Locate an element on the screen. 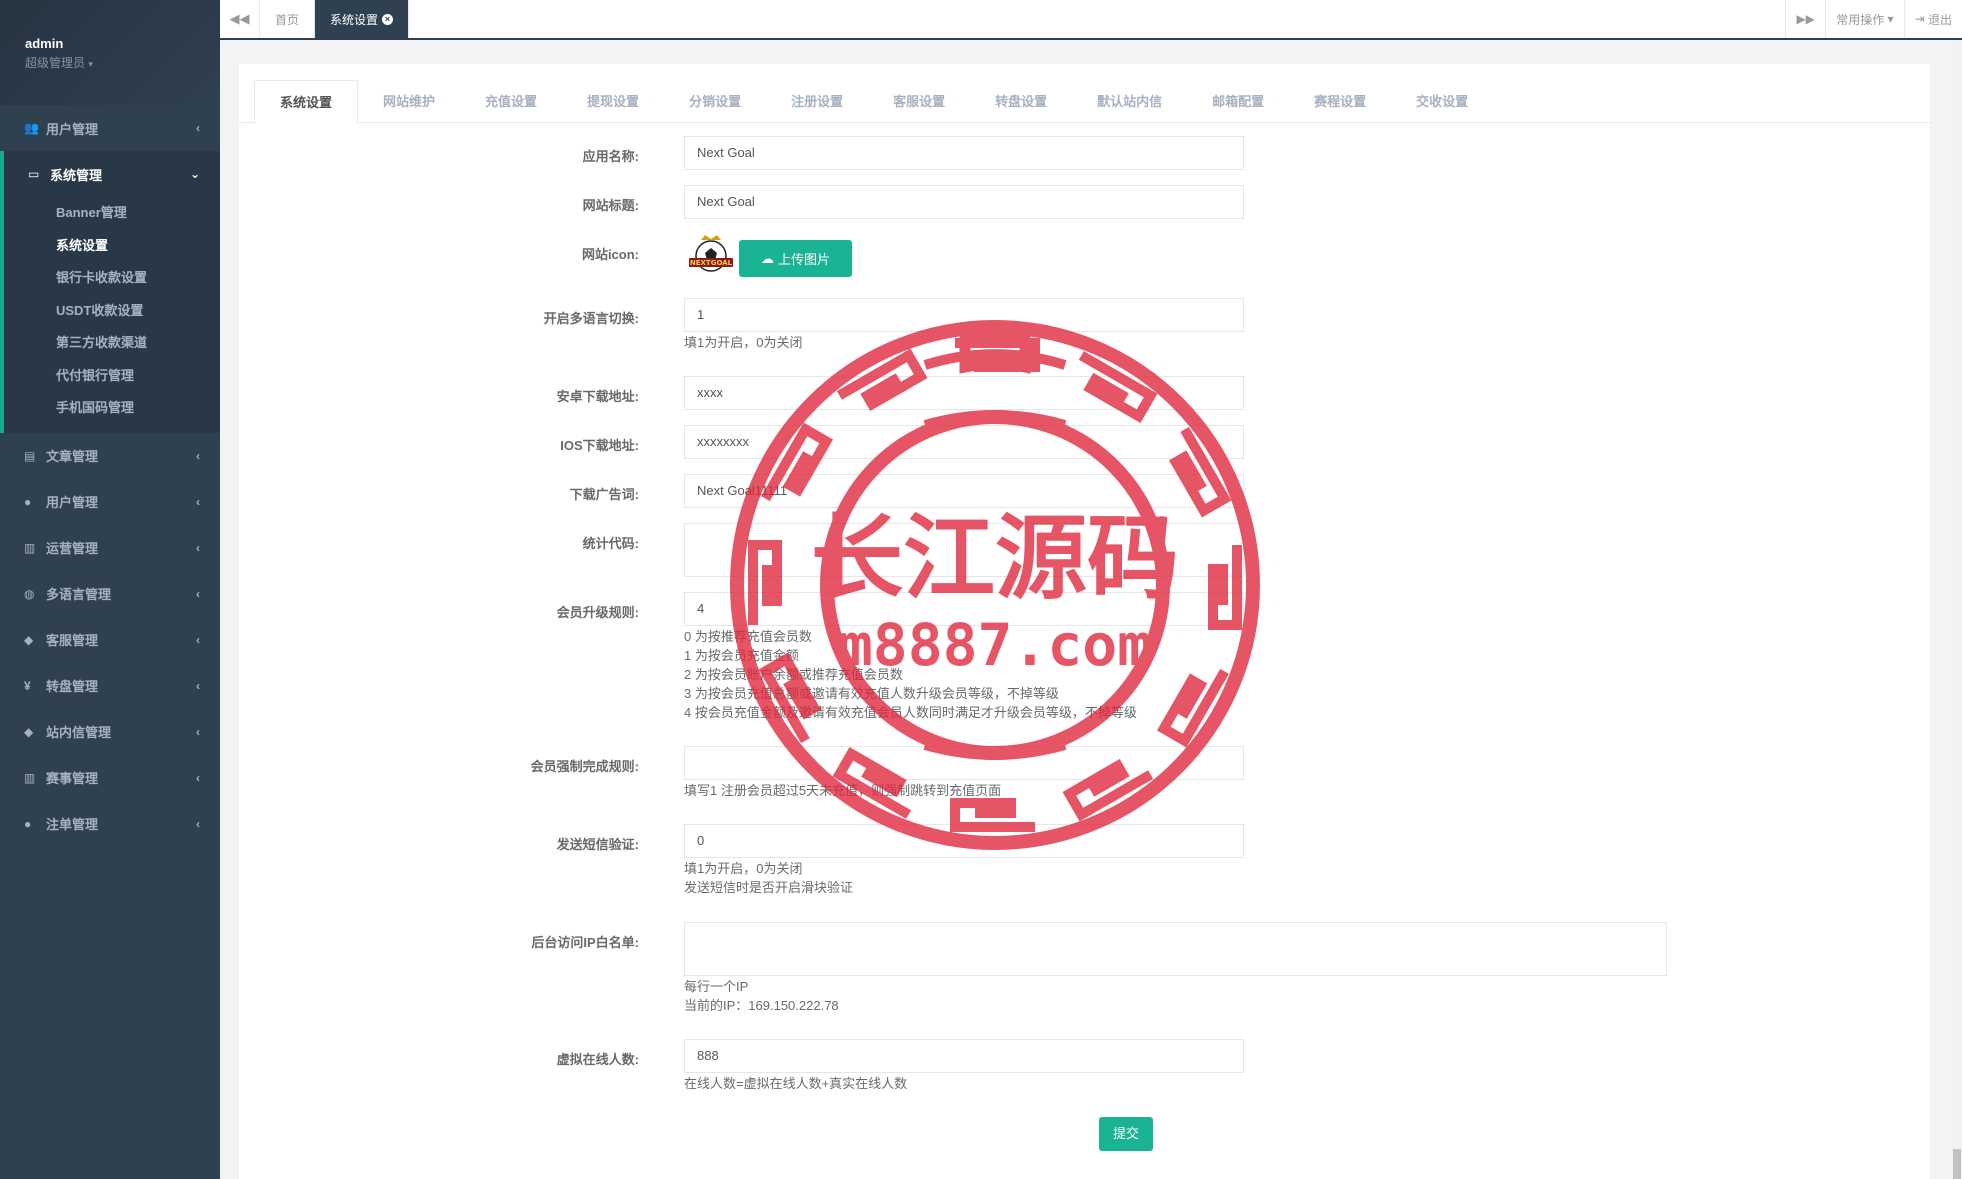 The width and height of the screenshot is (1962, 1179). stats-code-textarea is located at coordinates (964, 550).